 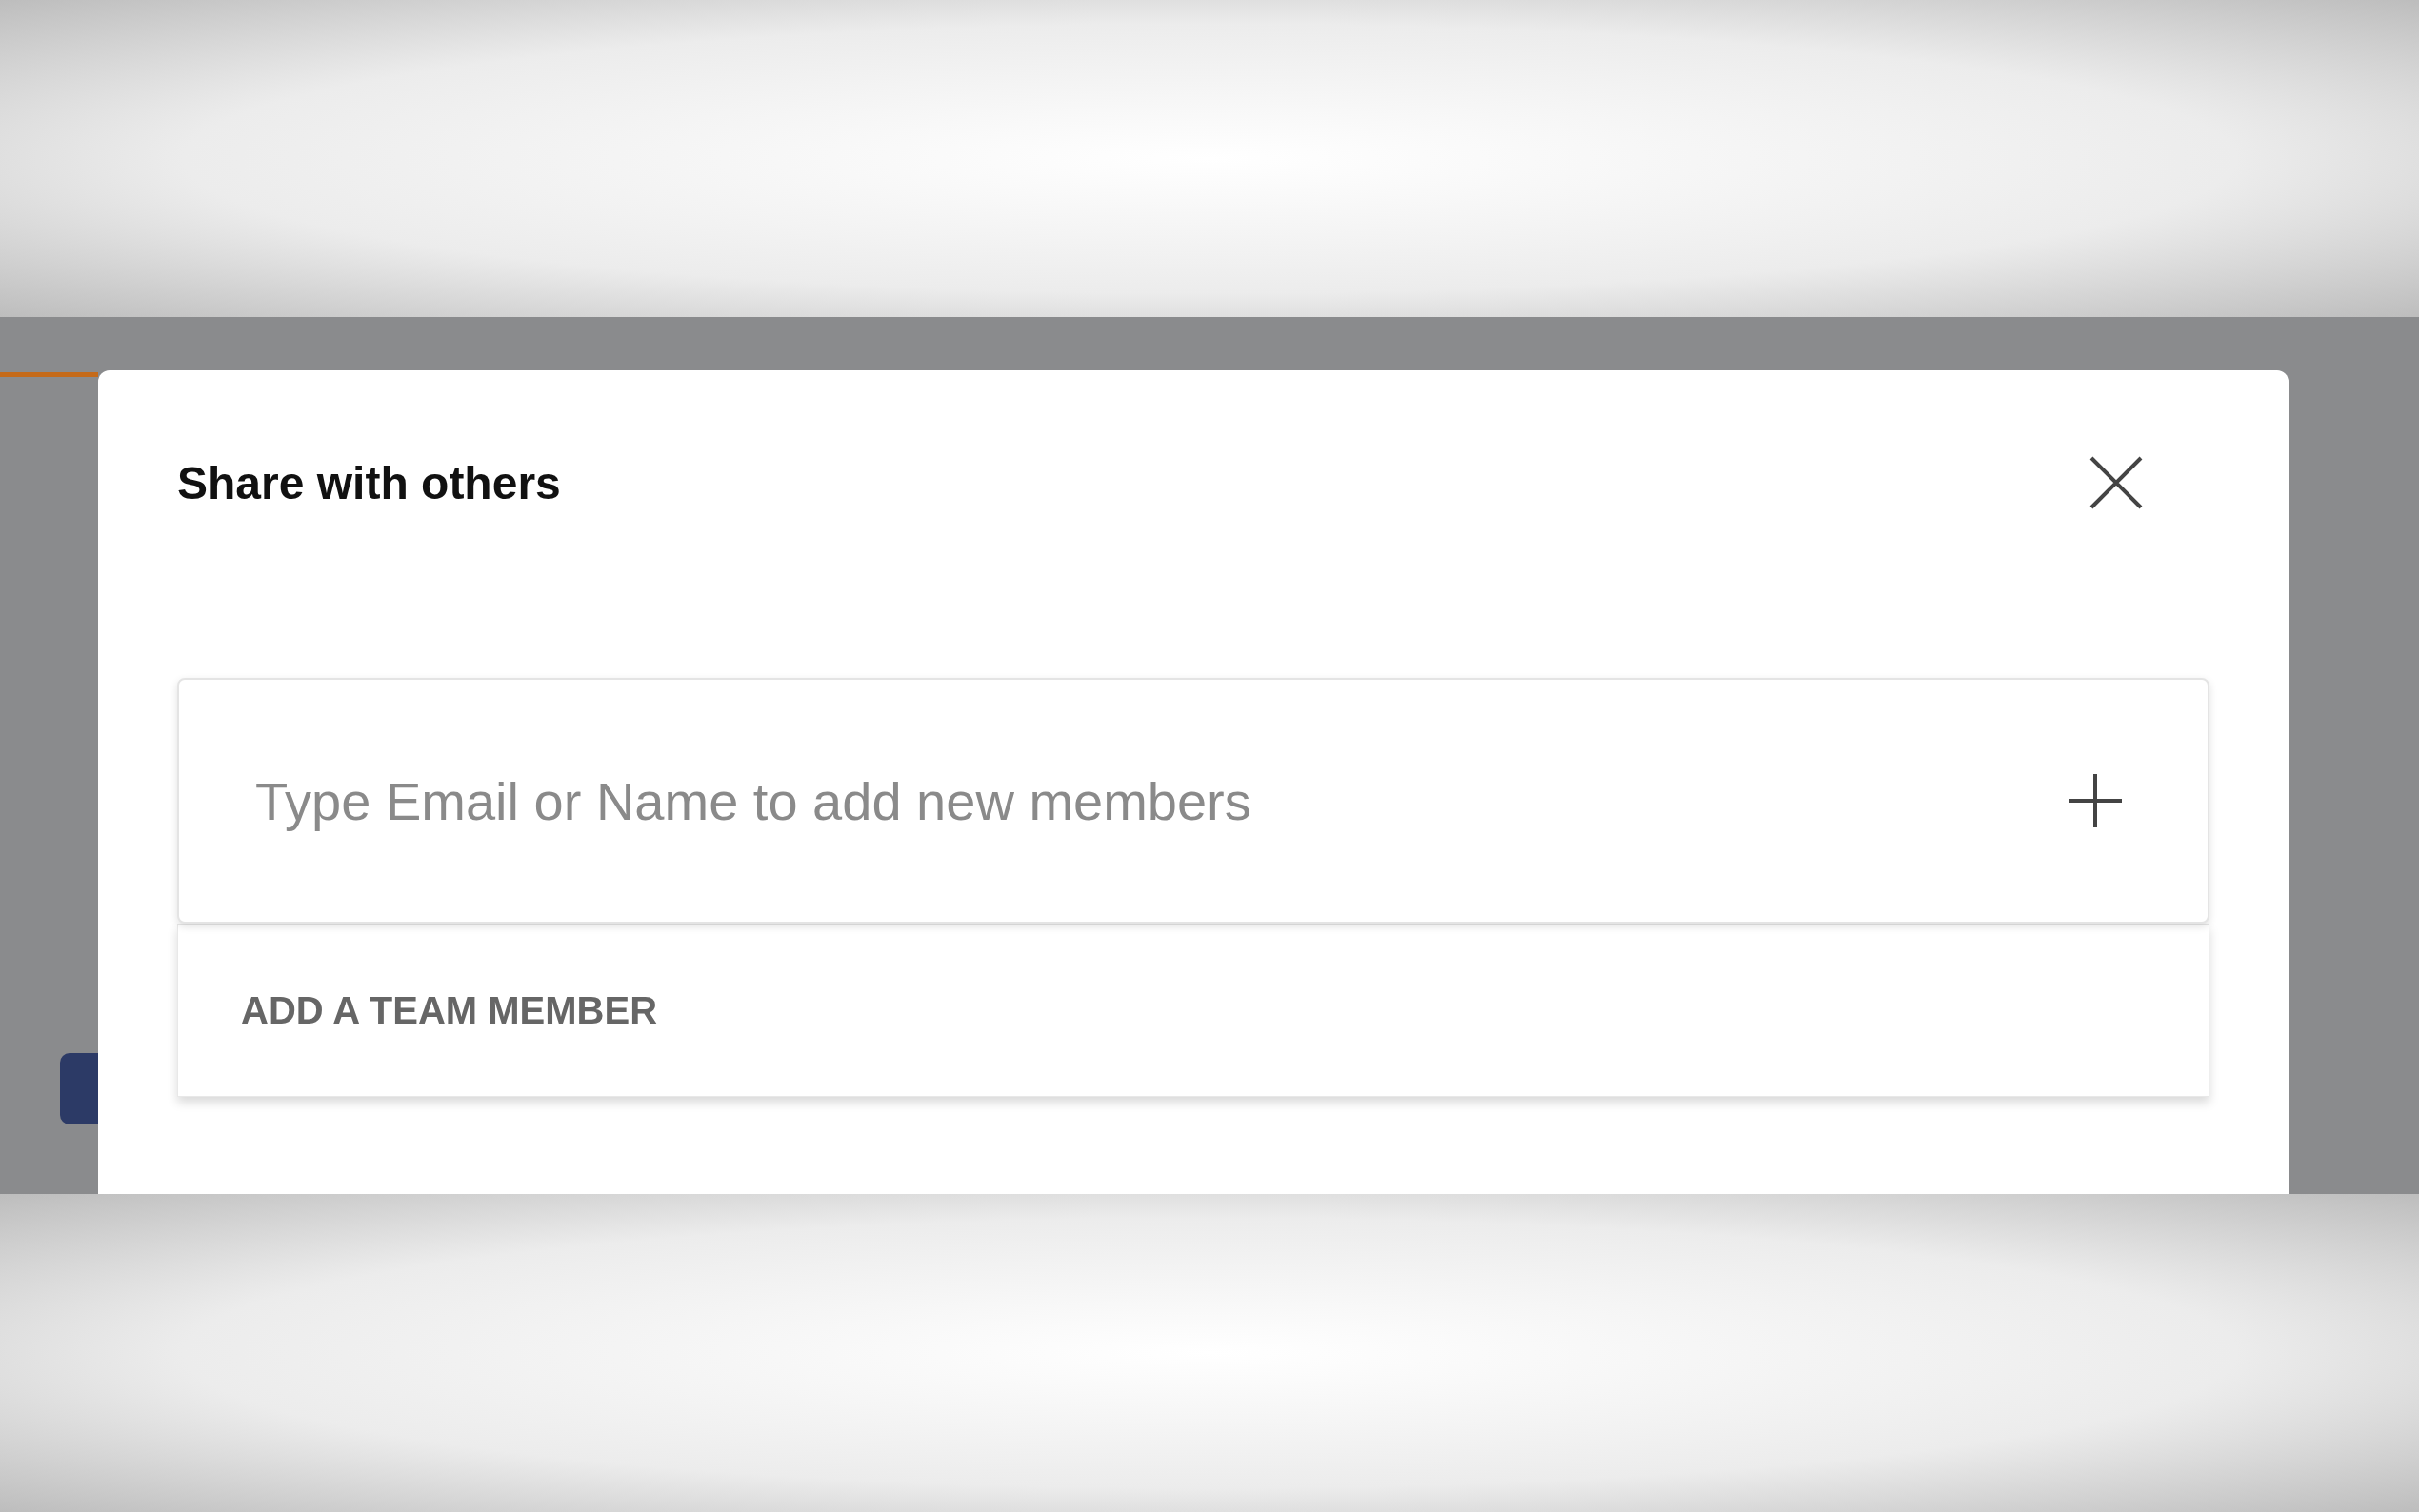 I want to click on close-icon, so click(x=2116, y=482).